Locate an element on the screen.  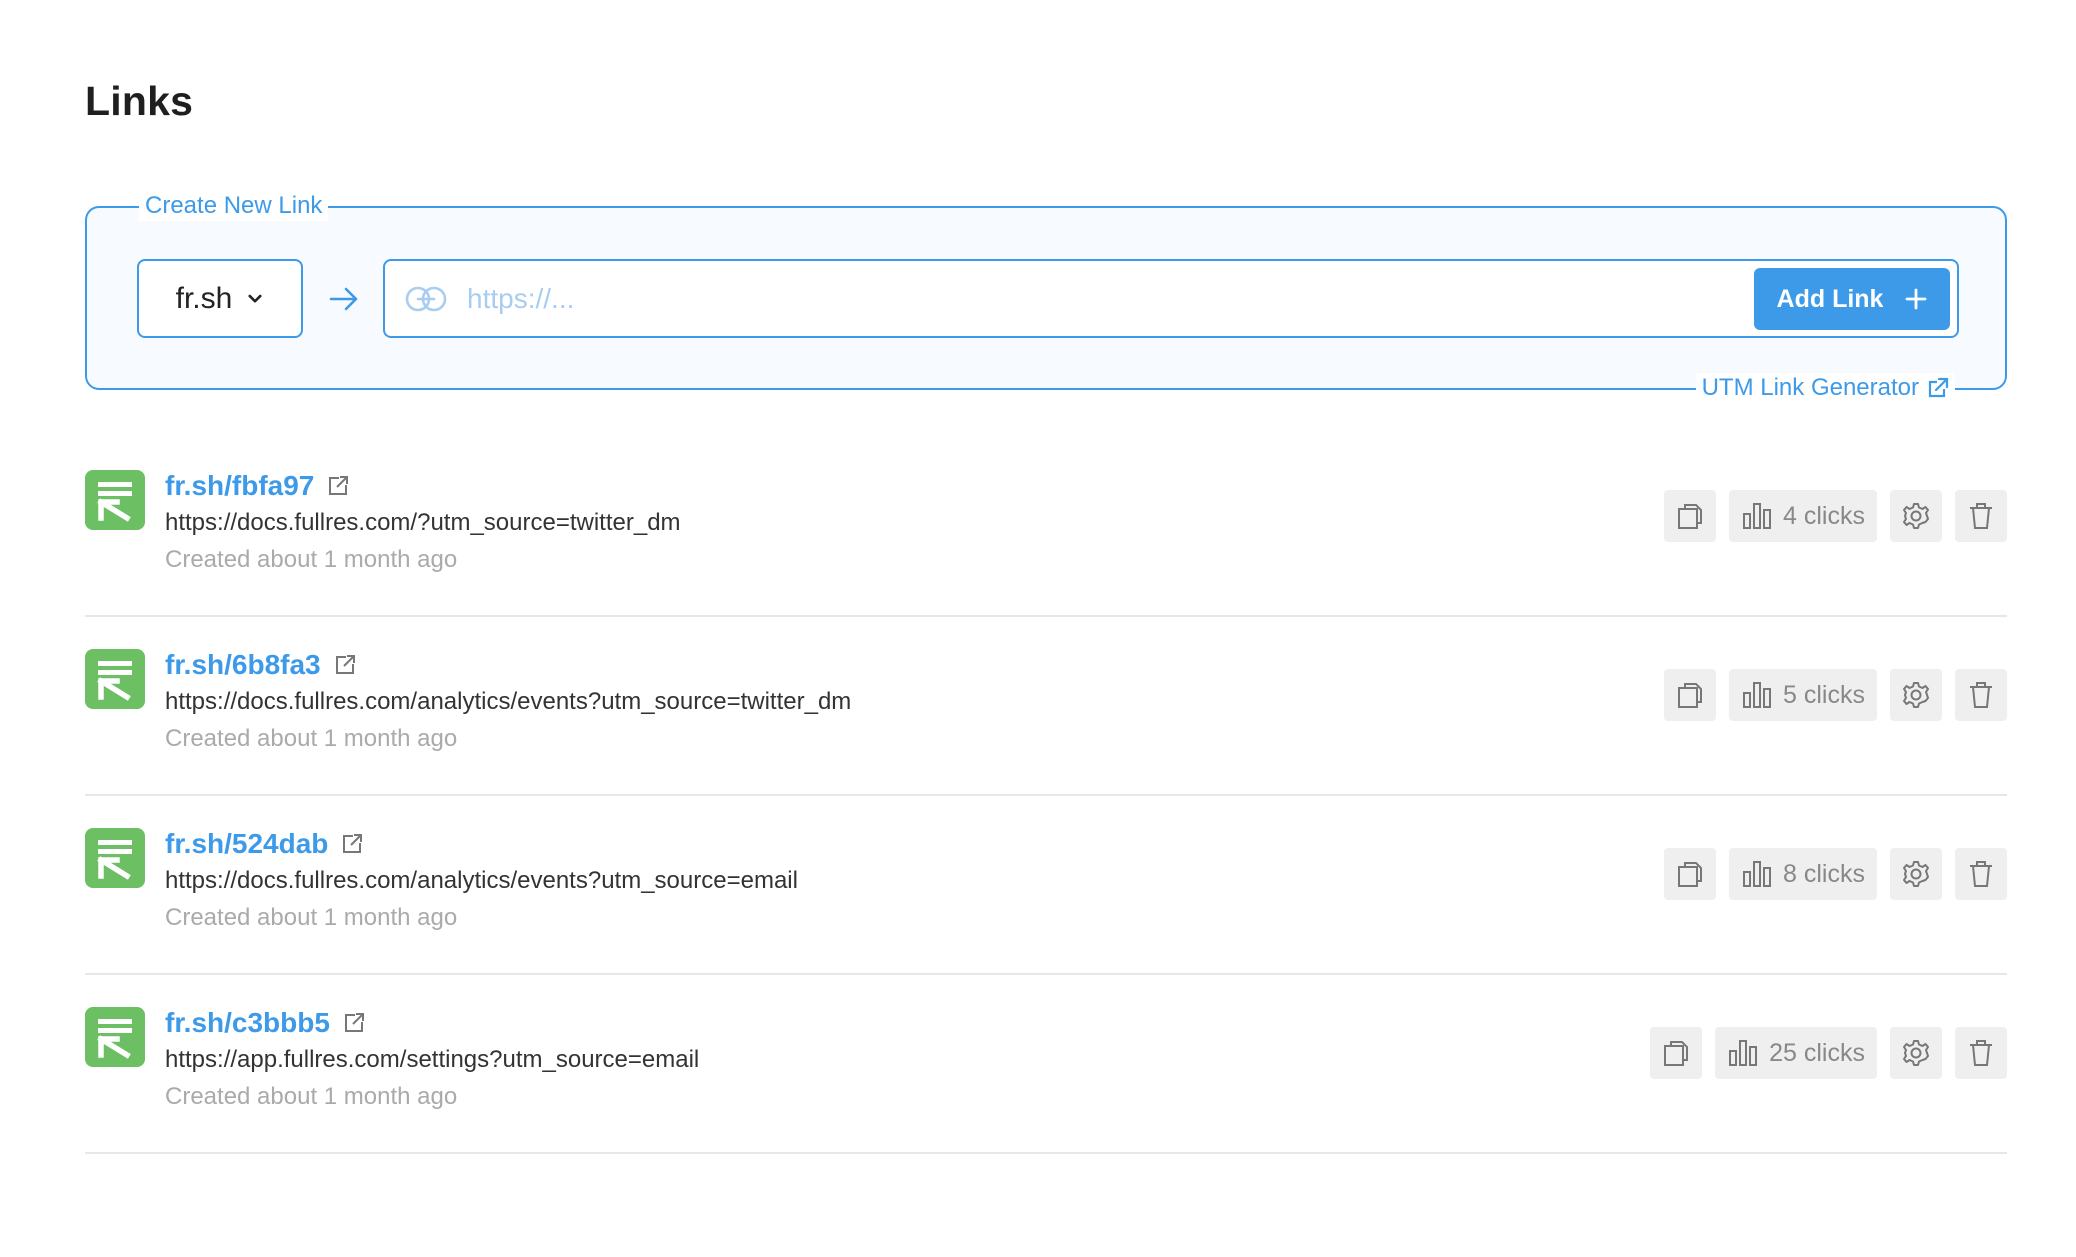
short-link: fr.sh/524dab is located at coordinates (264, 844).